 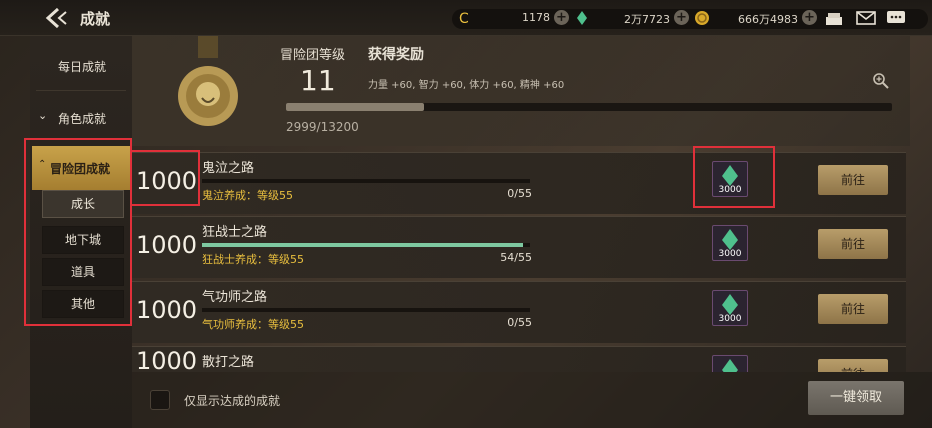 I want to click on zoom-in-icon, so click(x=881, y=81).